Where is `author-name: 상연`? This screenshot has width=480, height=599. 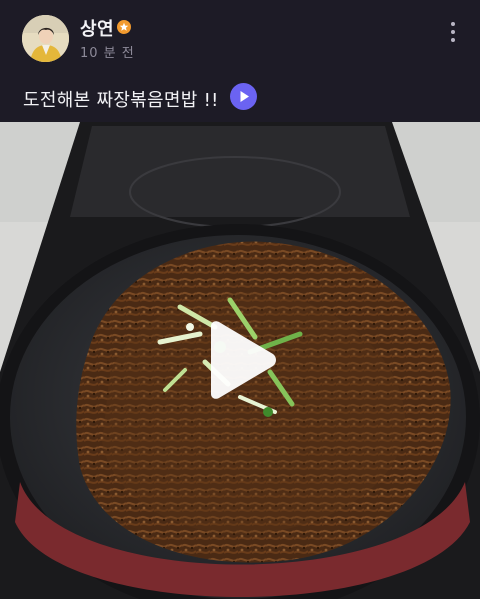
author-name: 상연 is located at coordinates (97, 28).